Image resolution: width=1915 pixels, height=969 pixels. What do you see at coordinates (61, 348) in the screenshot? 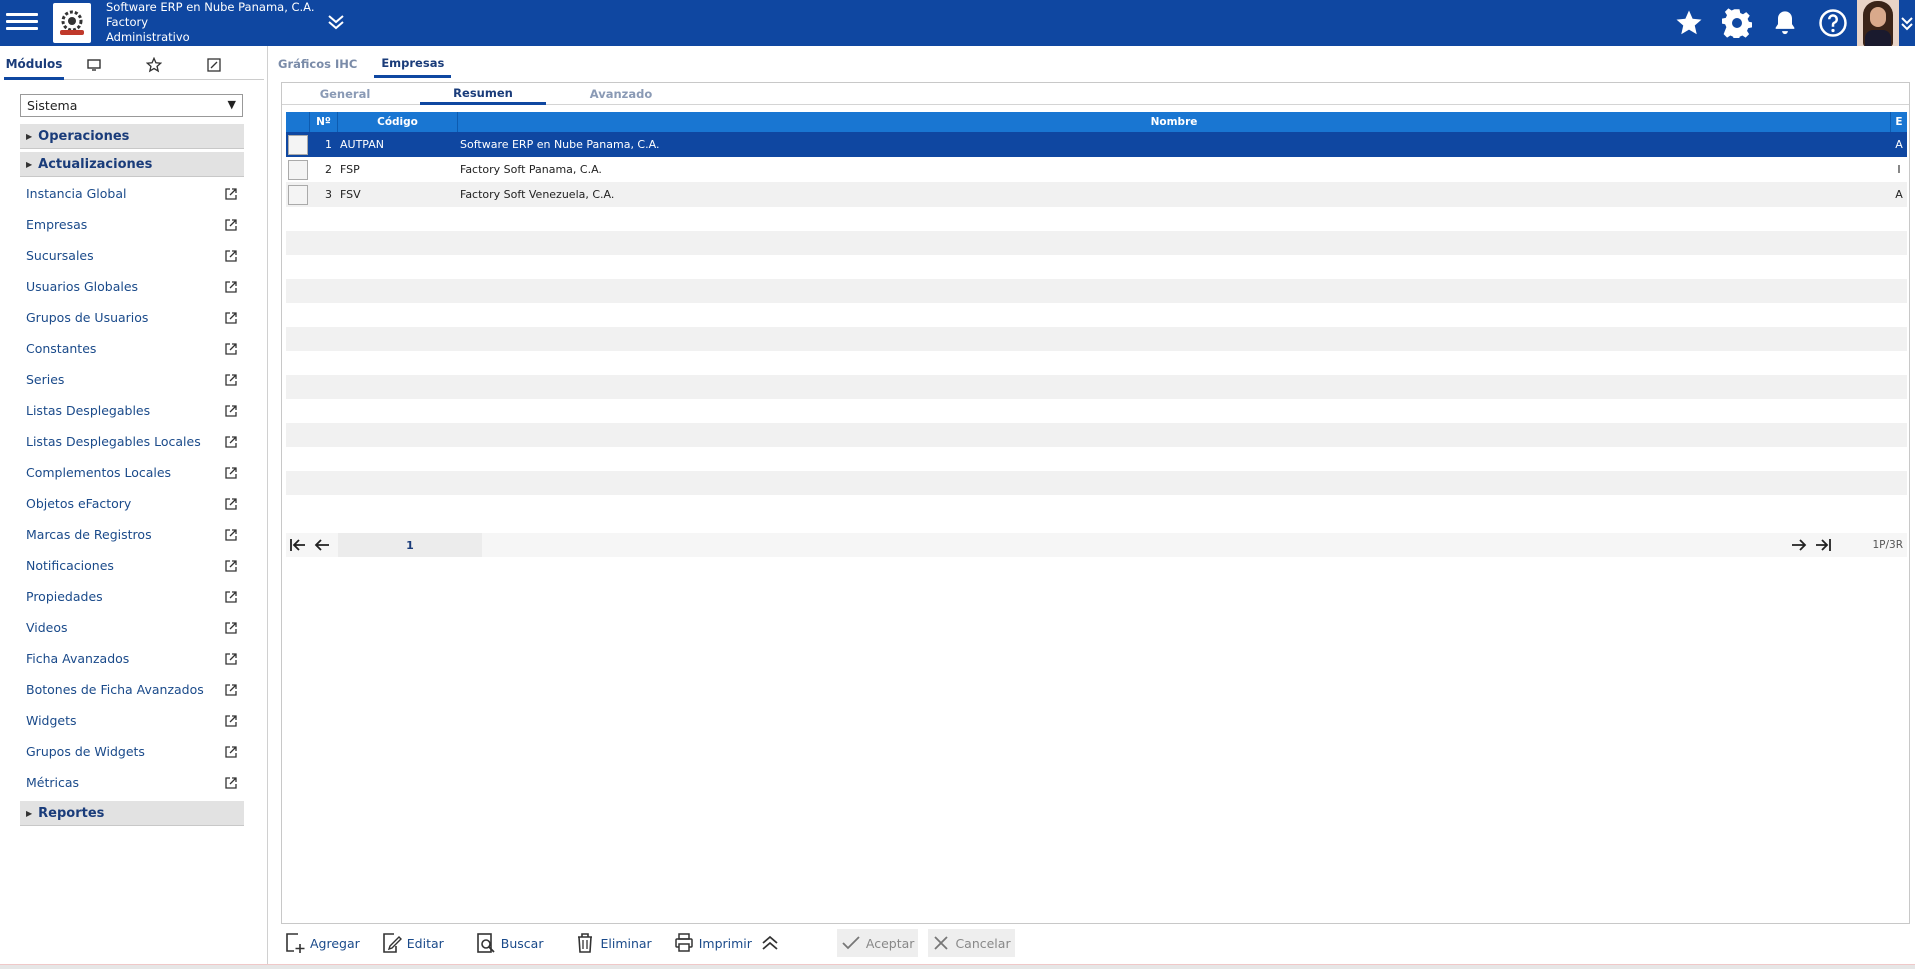
I see `sidebar-item-label: Constantes` at bounding box center [61, 348].